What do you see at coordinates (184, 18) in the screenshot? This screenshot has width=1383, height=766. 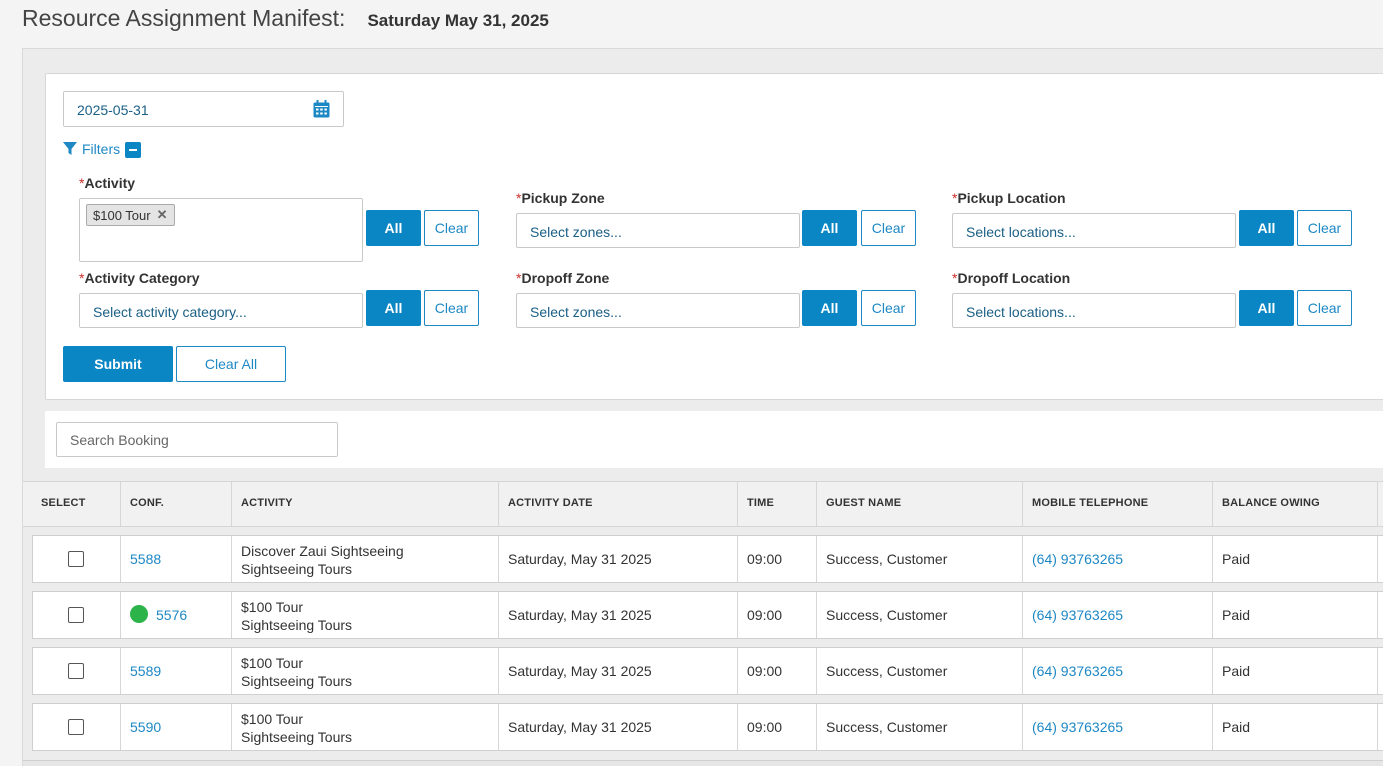 I see `page-title-text: Resource Assignment Manifest:` at bounding box center [184, 18].